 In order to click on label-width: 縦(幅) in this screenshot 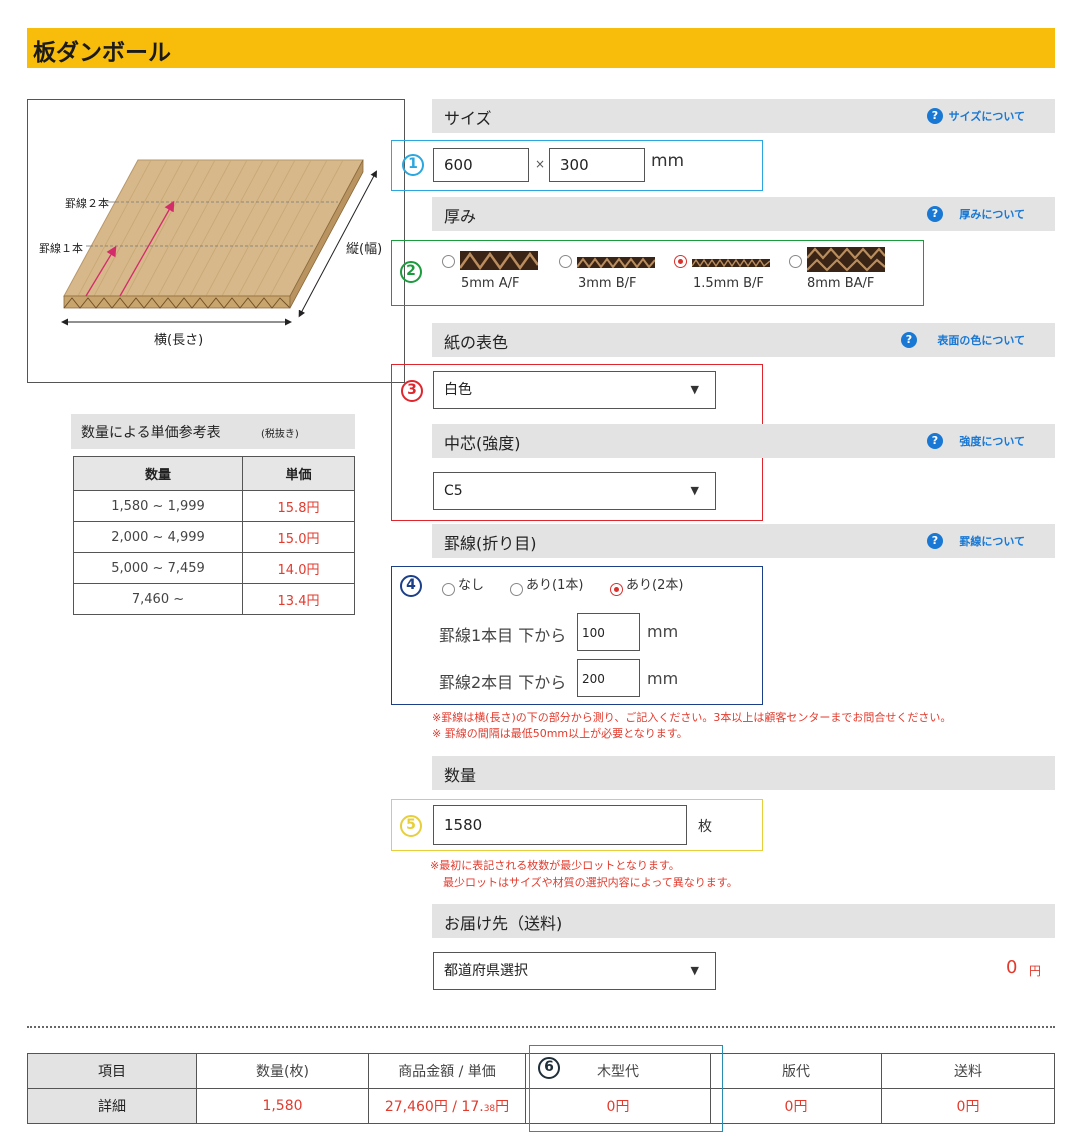, I will do `click(364, 249)`.